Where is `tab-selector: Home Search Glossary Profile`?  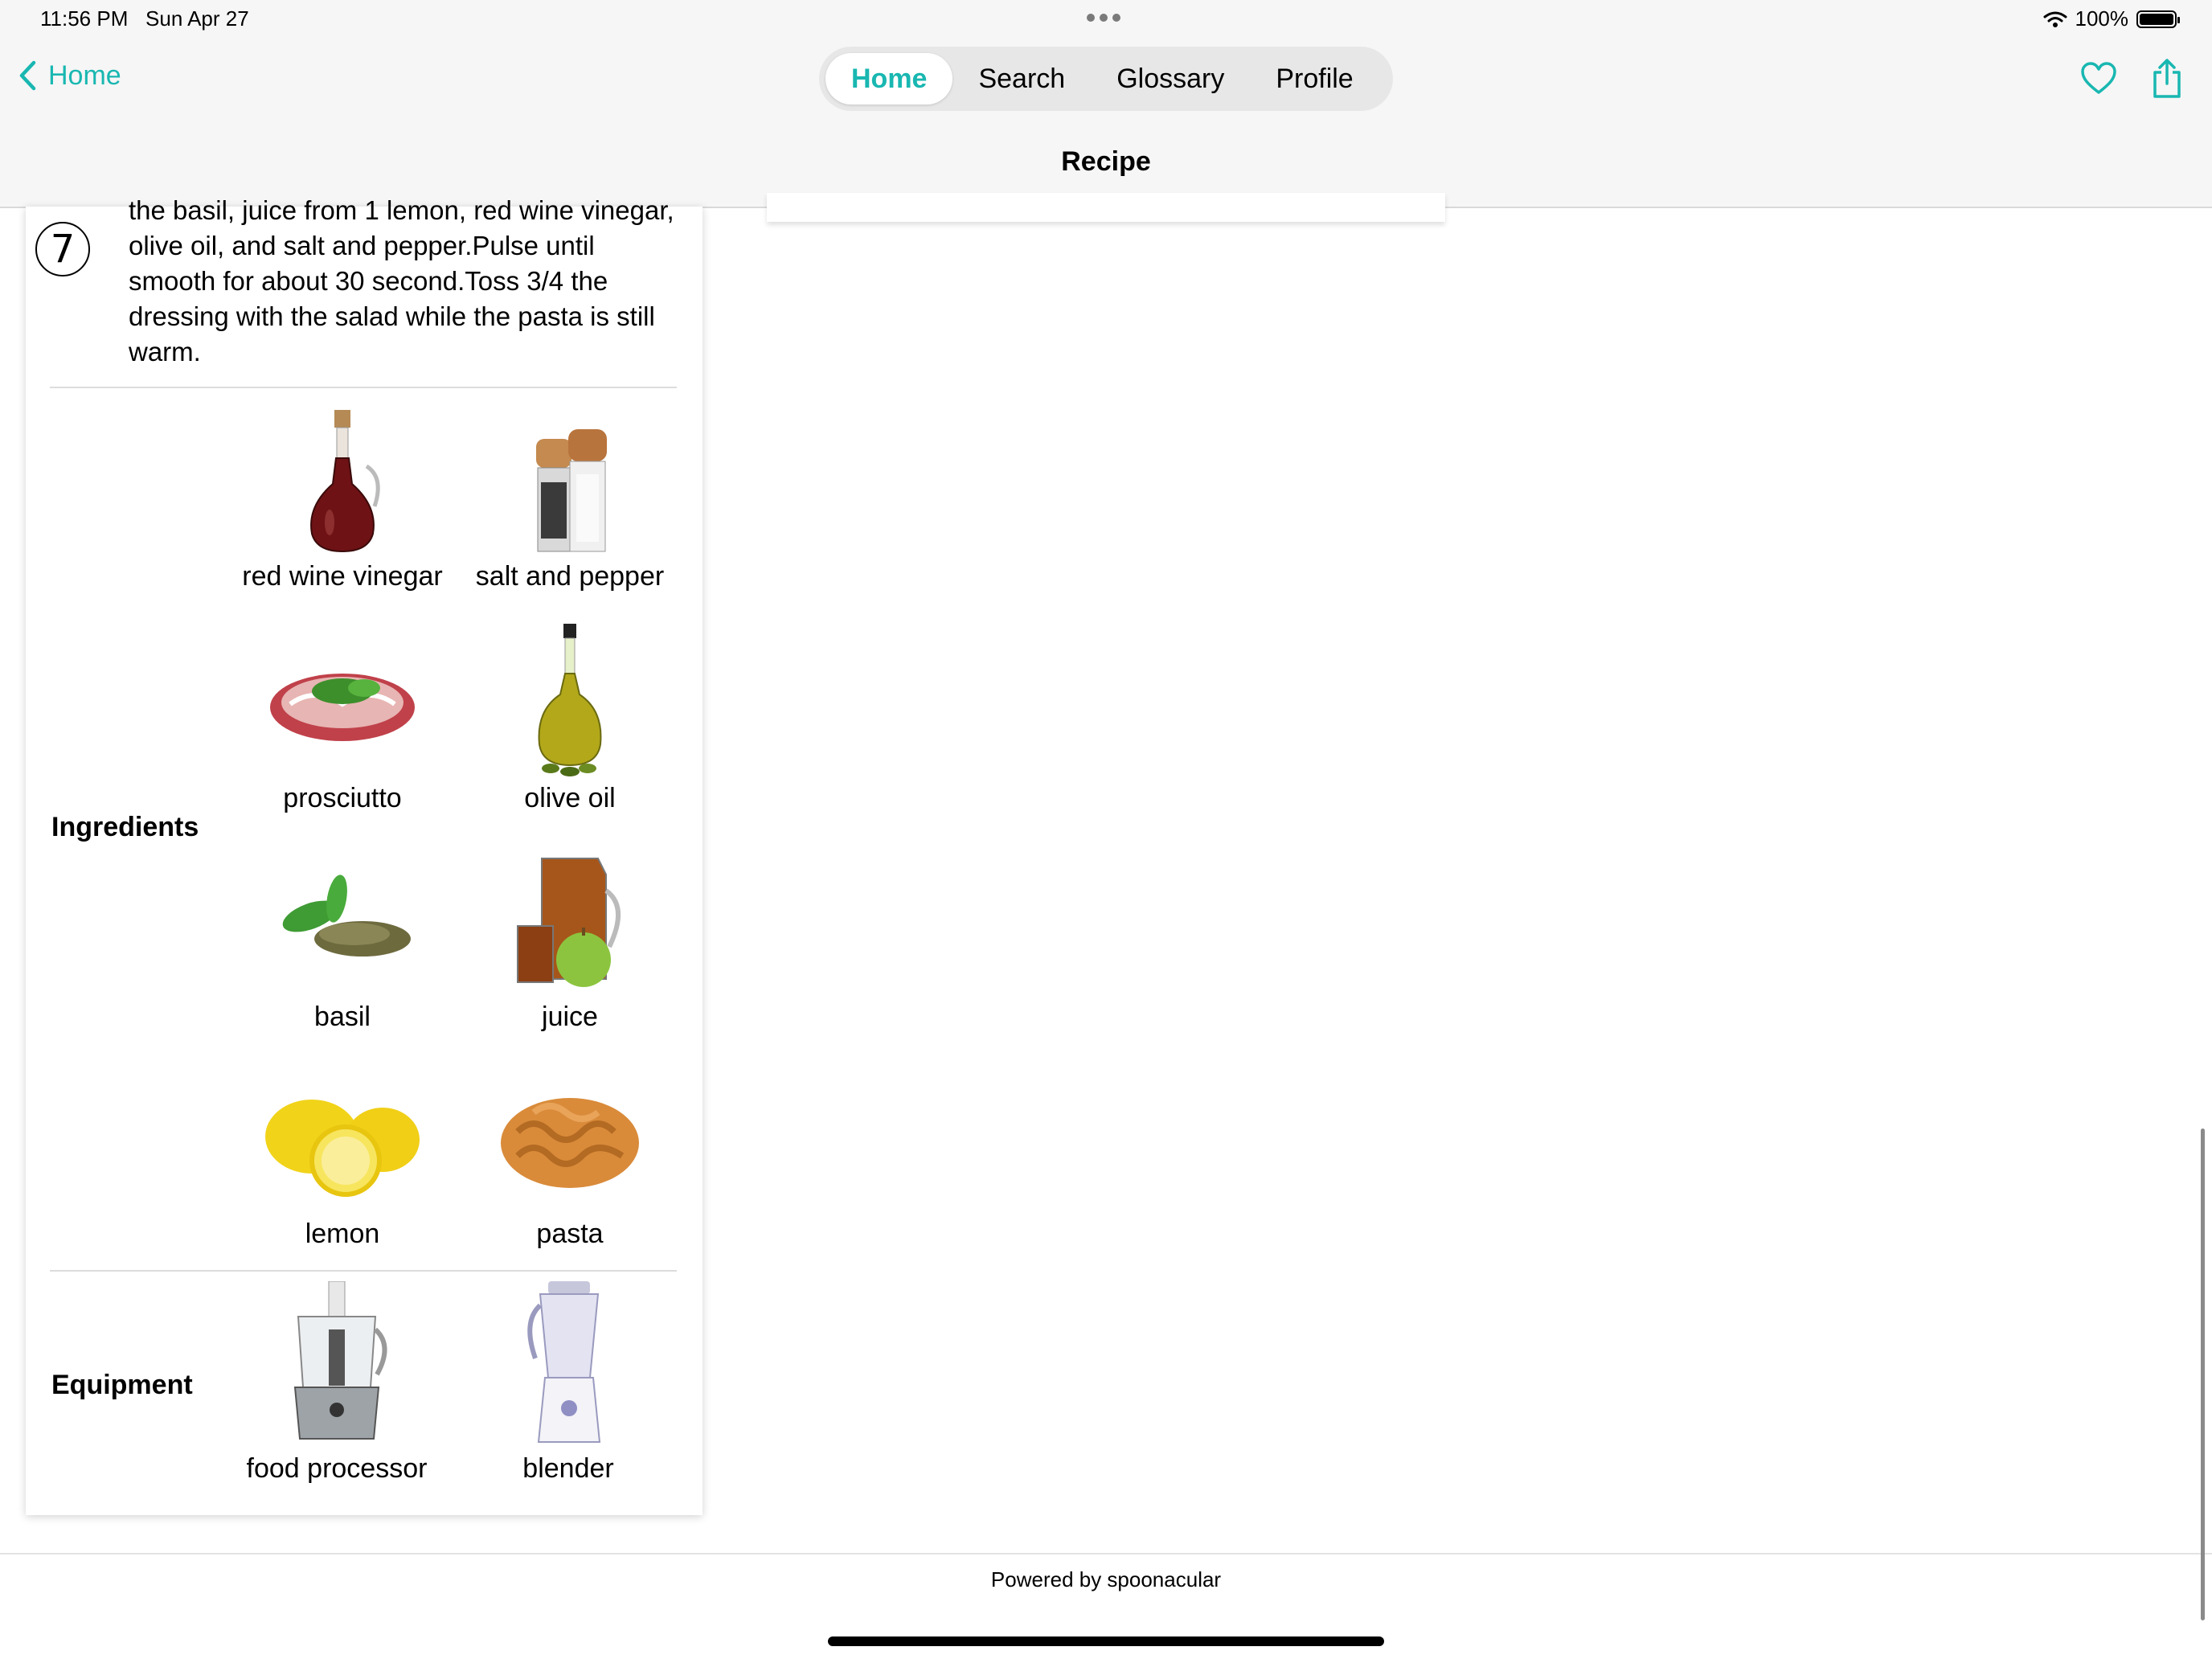
tab-selector: Home Search Glossary Profile is located at coordinates (1106, 79).